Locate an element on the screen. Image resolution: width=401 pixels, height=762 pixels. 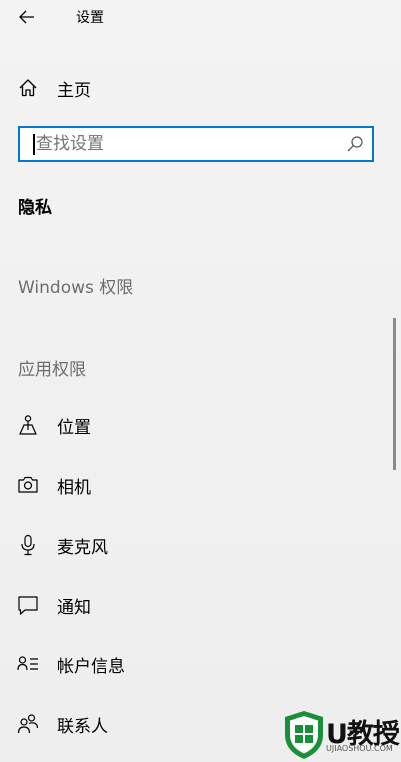
search-box is located at coordinates (196, 144).